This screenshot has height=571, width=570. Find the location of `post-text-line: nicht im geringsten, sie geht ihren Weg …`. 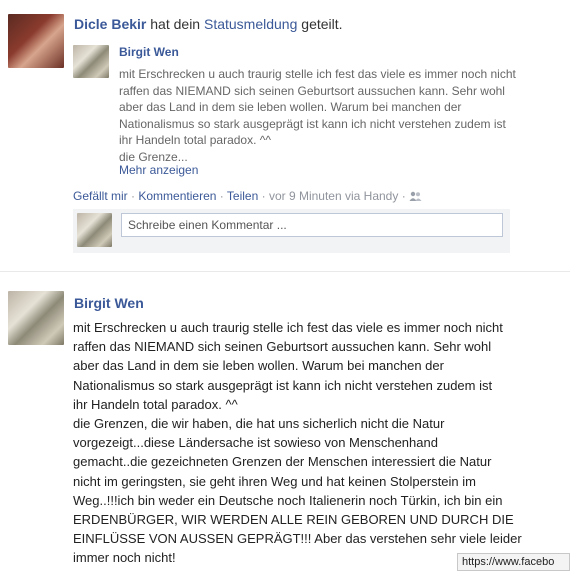

post-text-line: nicht im geringsten, sie geht ihren Weg … is located at coordinates (274, 481).